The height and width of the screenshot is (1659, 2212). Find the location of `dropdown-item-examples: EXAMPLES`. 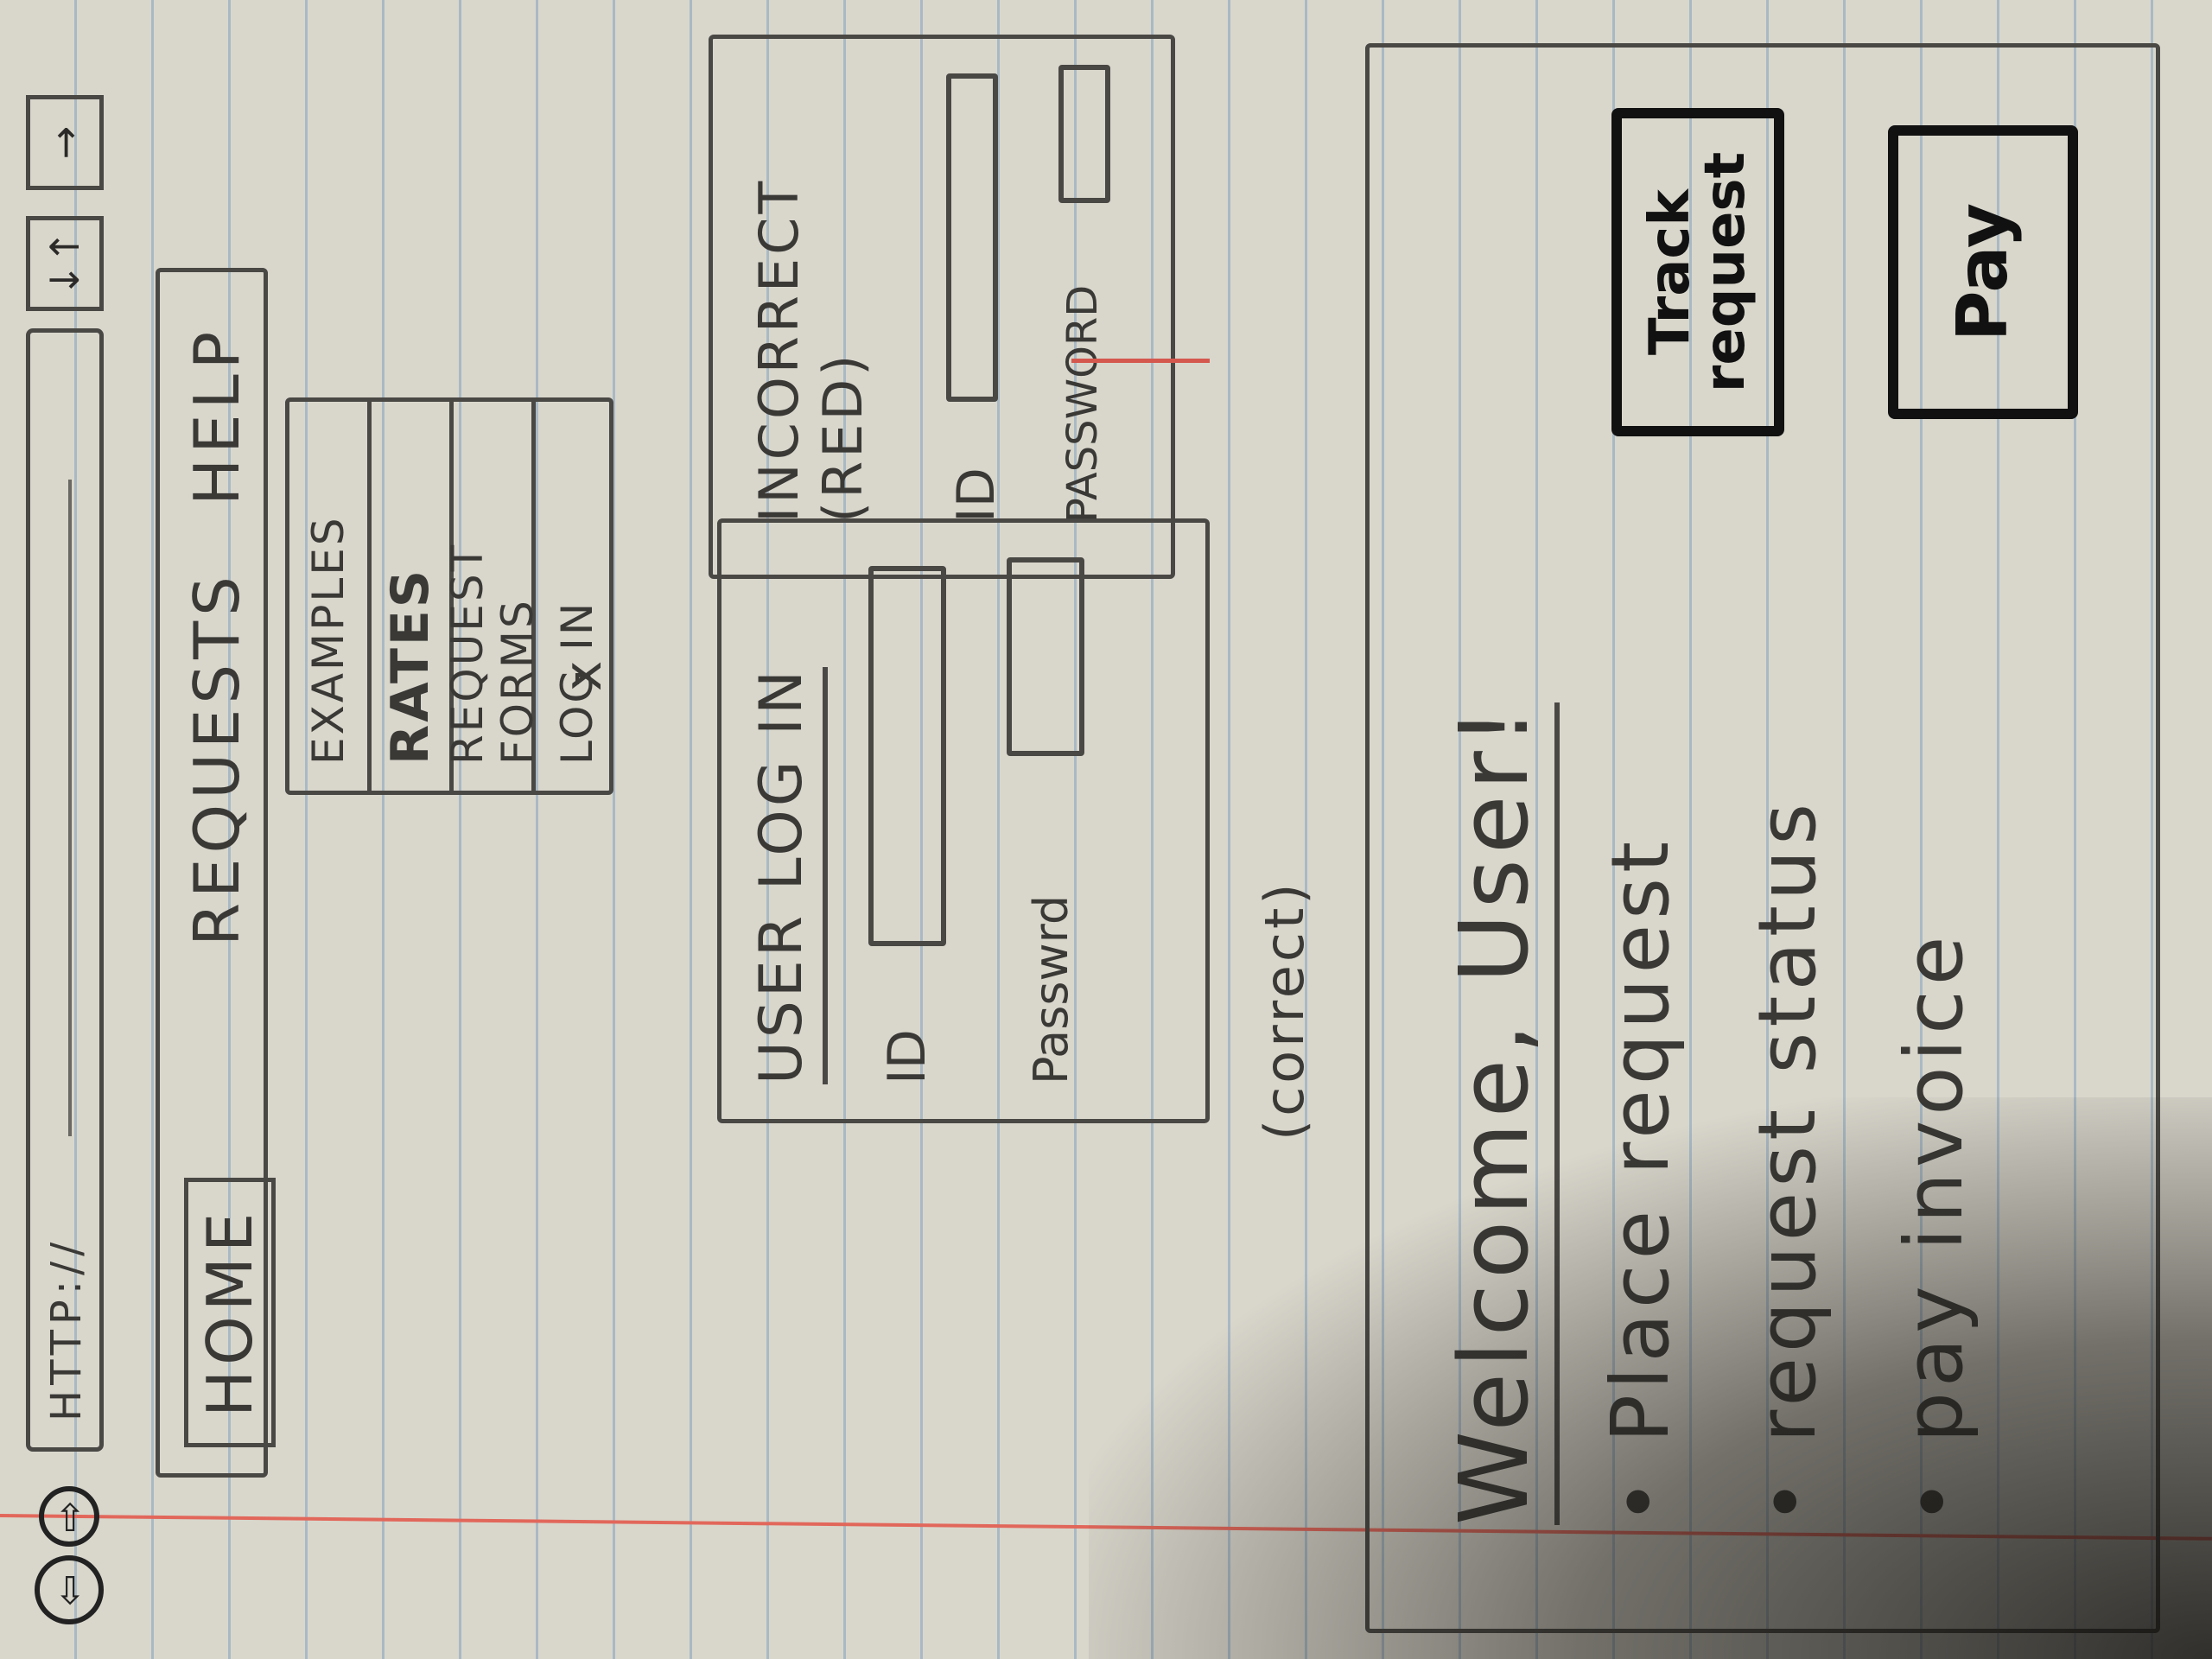

dropdown-item-examples: EXAMPLES is located at coordinates (330, 596).